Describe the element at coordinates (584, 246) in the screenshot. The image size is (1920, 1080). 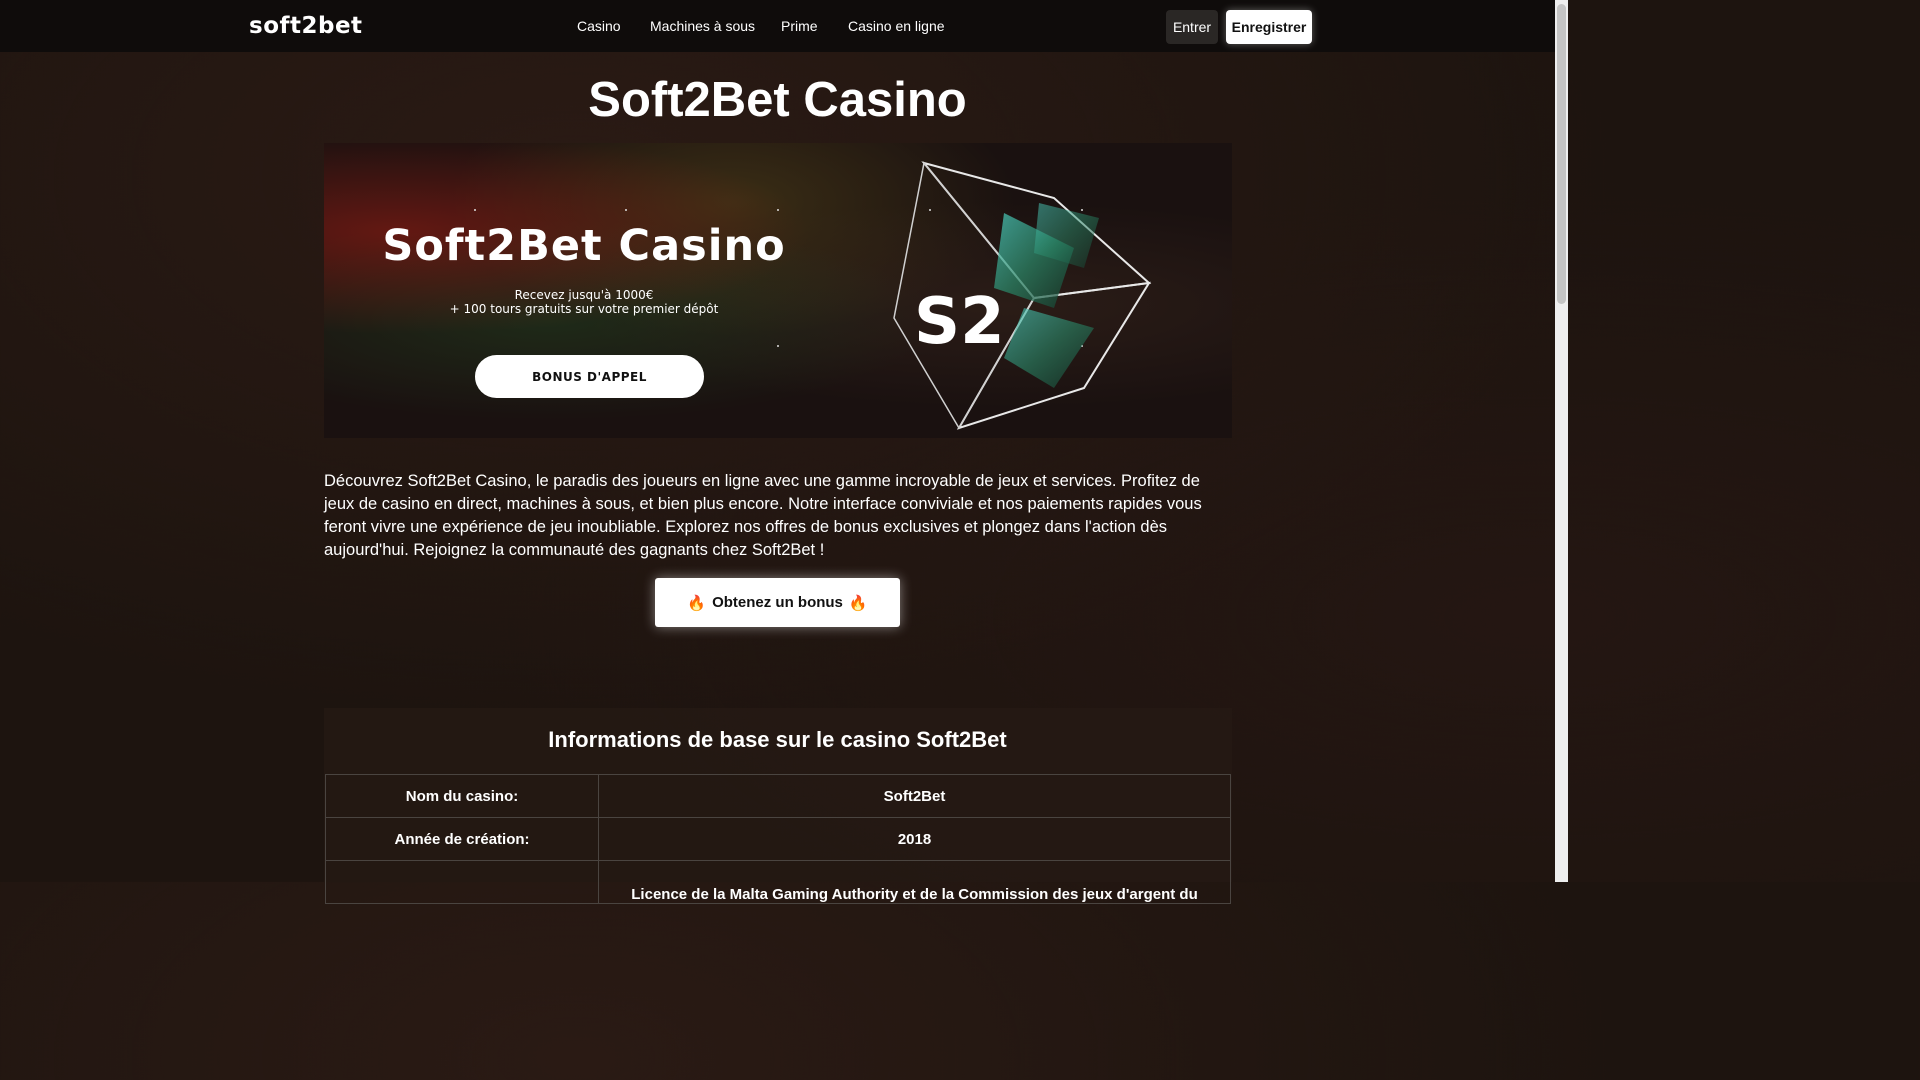
I see `banner-title: Soft2Bet Casino` at that location.